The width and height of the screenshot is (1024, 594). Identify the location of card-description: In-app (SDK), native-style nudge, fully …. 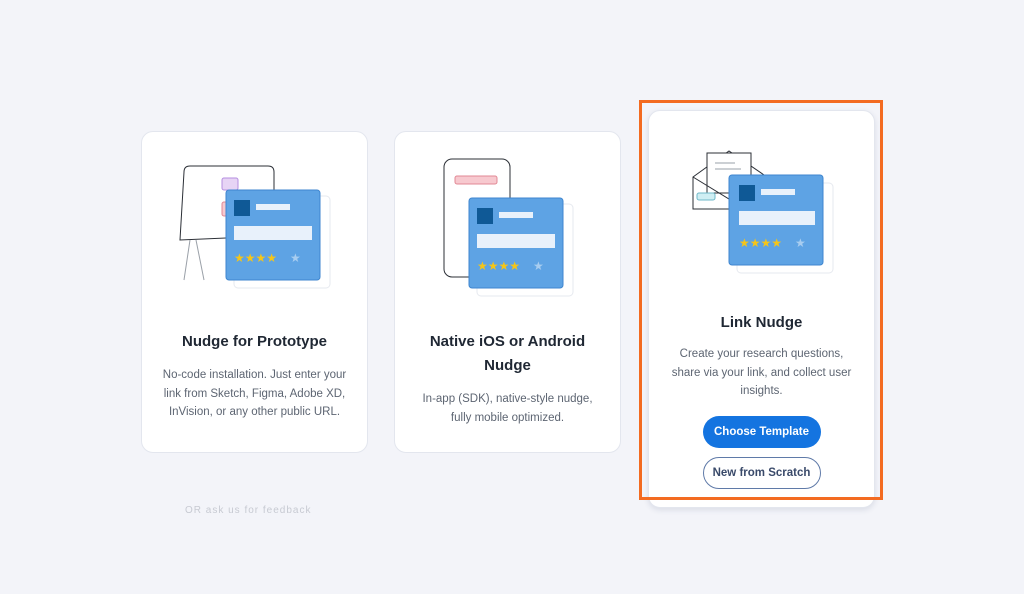
(507, 408).